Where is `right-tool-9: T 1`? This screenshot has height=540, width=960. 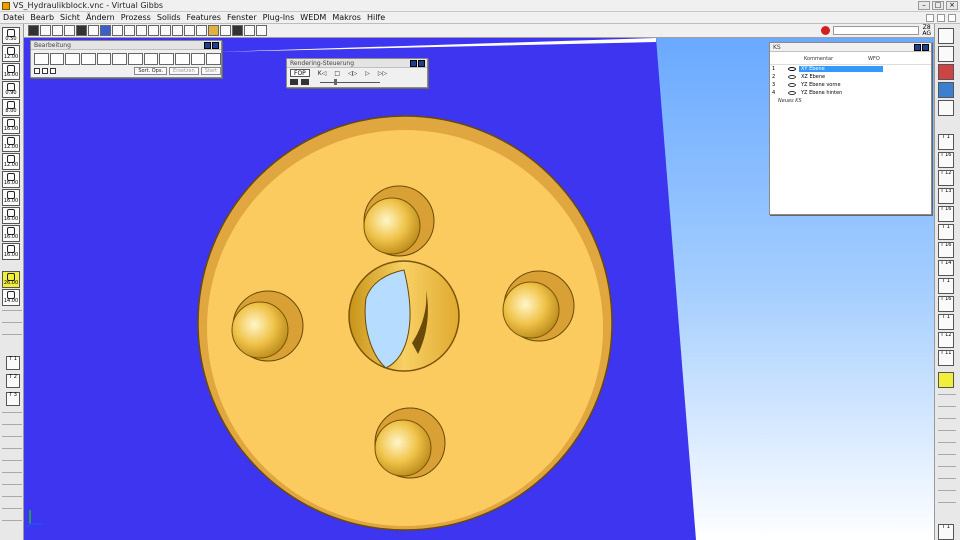
right-tool-9: T 1 is located at coordinates (946, 286).